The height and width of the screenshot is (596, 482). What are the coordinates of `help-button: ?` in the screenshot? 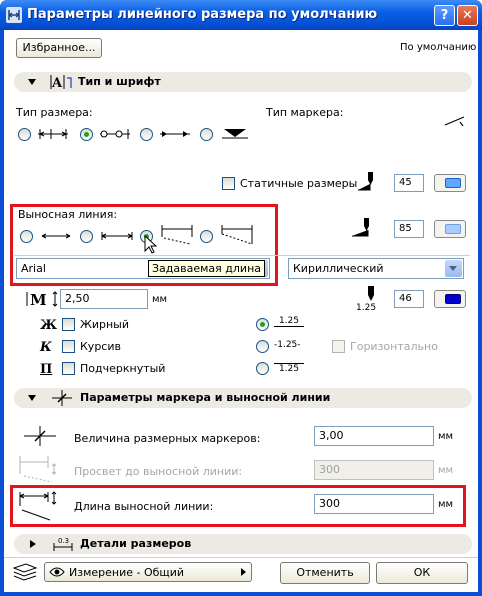 It's located at (444, 15).